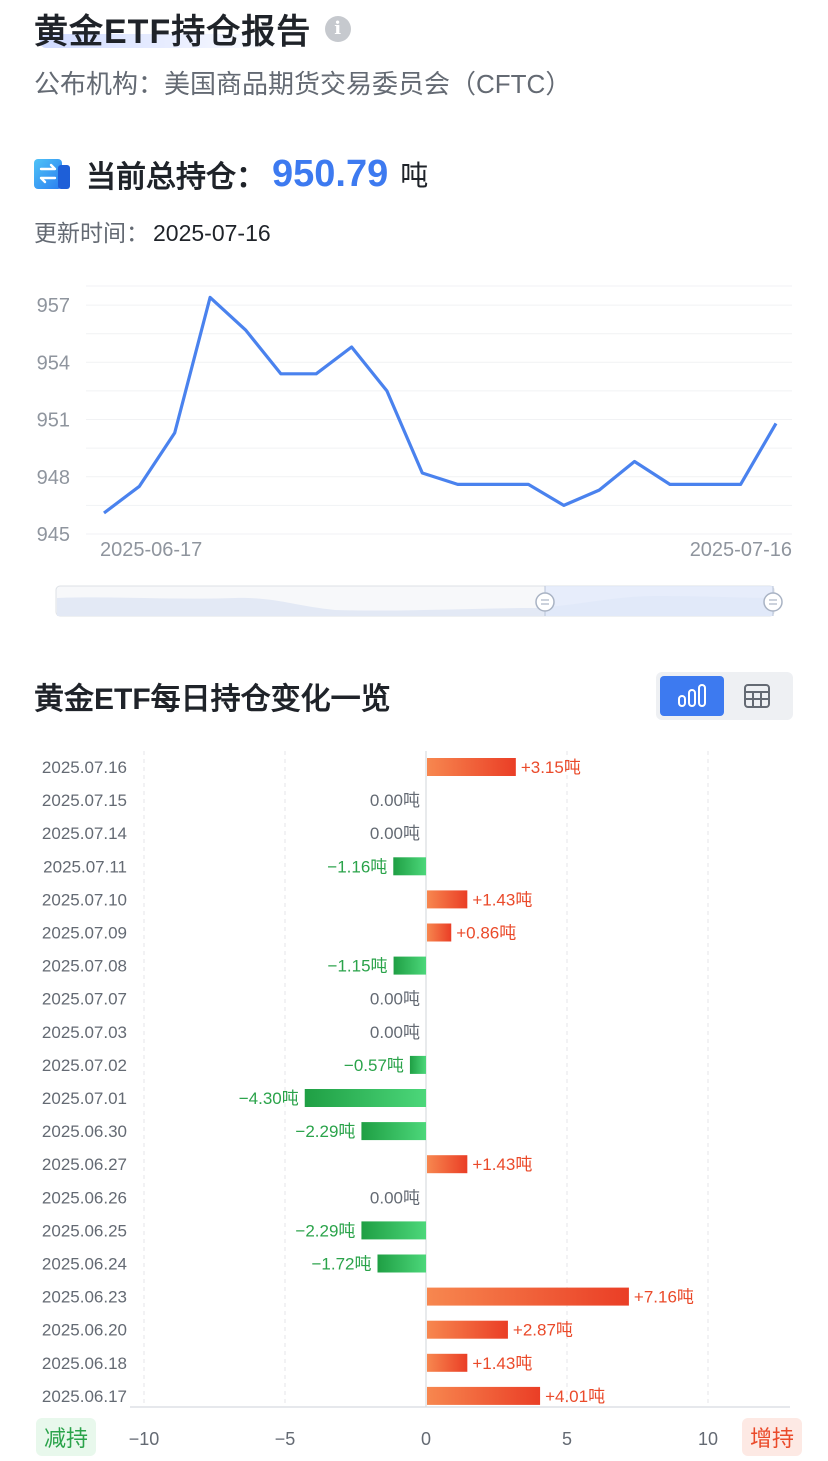 The width and height of the screenshot is (828, 1461). I want to click on bar-view-button, so click(692, 696).